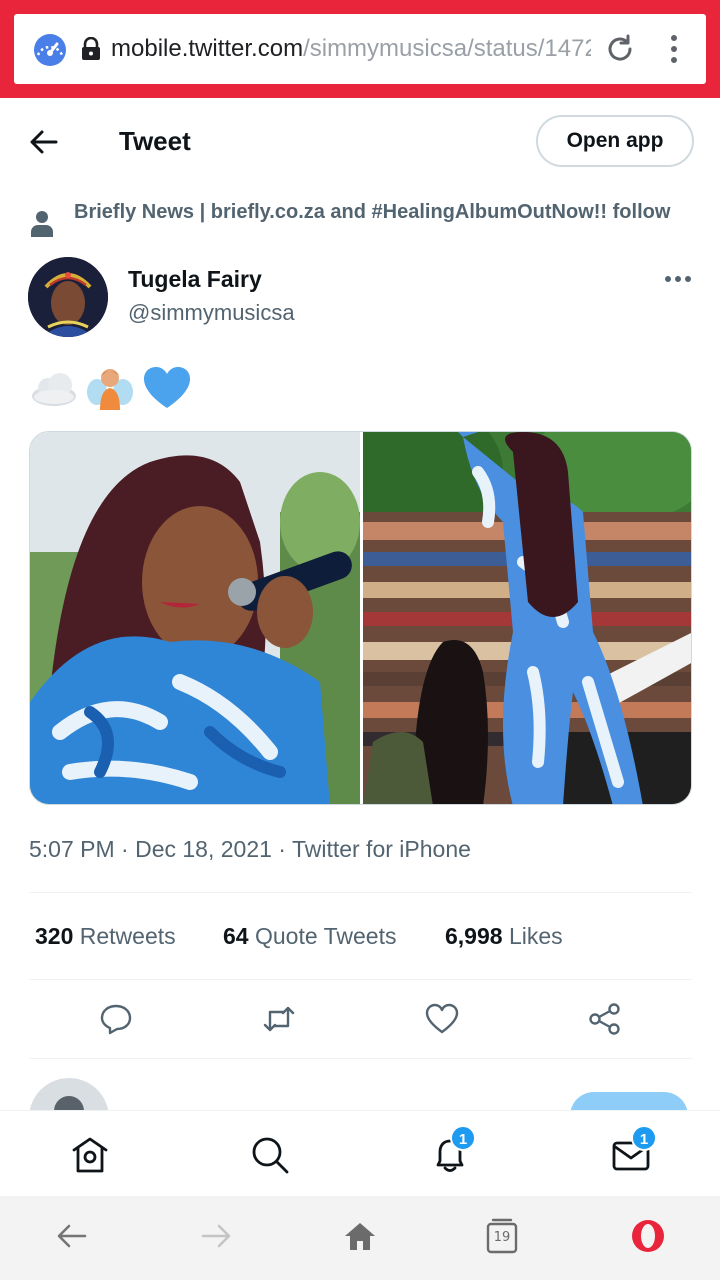 The height and width of the screenshot is (1280, 720). Describe the element at coordinates (674, 49) in the screenshot. I see `more-vertical-icon` at that location.